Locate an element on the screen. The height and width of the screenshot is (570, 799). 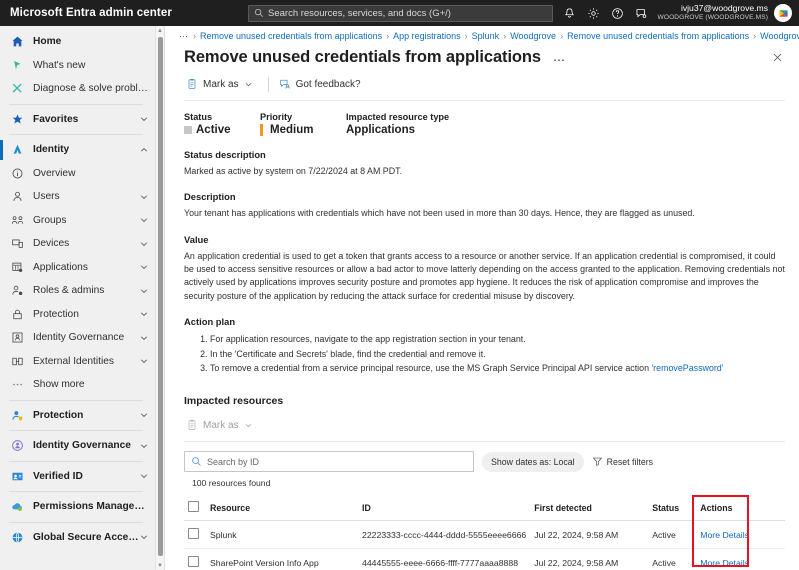
sidebar-item-protection-top: Protection is located at coordinates (77, 416).